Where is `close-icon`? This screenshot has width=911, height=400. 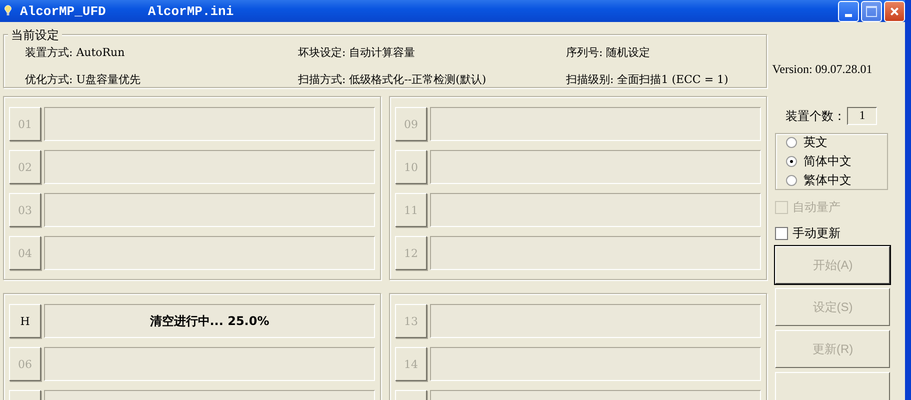 close-icon is located at coordinates (894, 11).